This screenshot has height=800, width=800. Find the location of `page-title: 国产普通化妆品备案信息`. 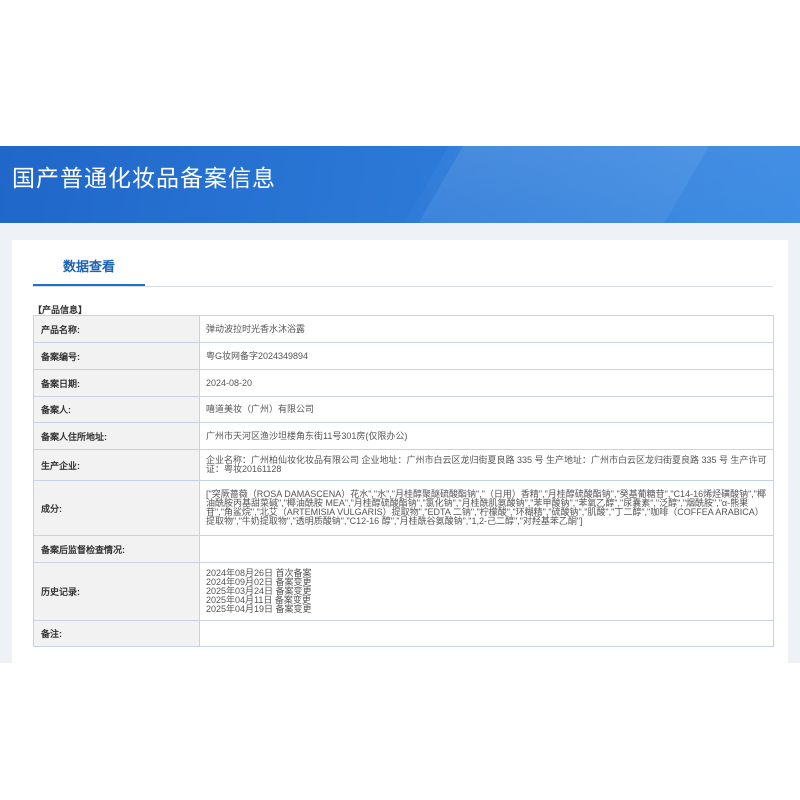

page-title: 国产普通化妆品备案信息 is located at coordinates (144, 178).